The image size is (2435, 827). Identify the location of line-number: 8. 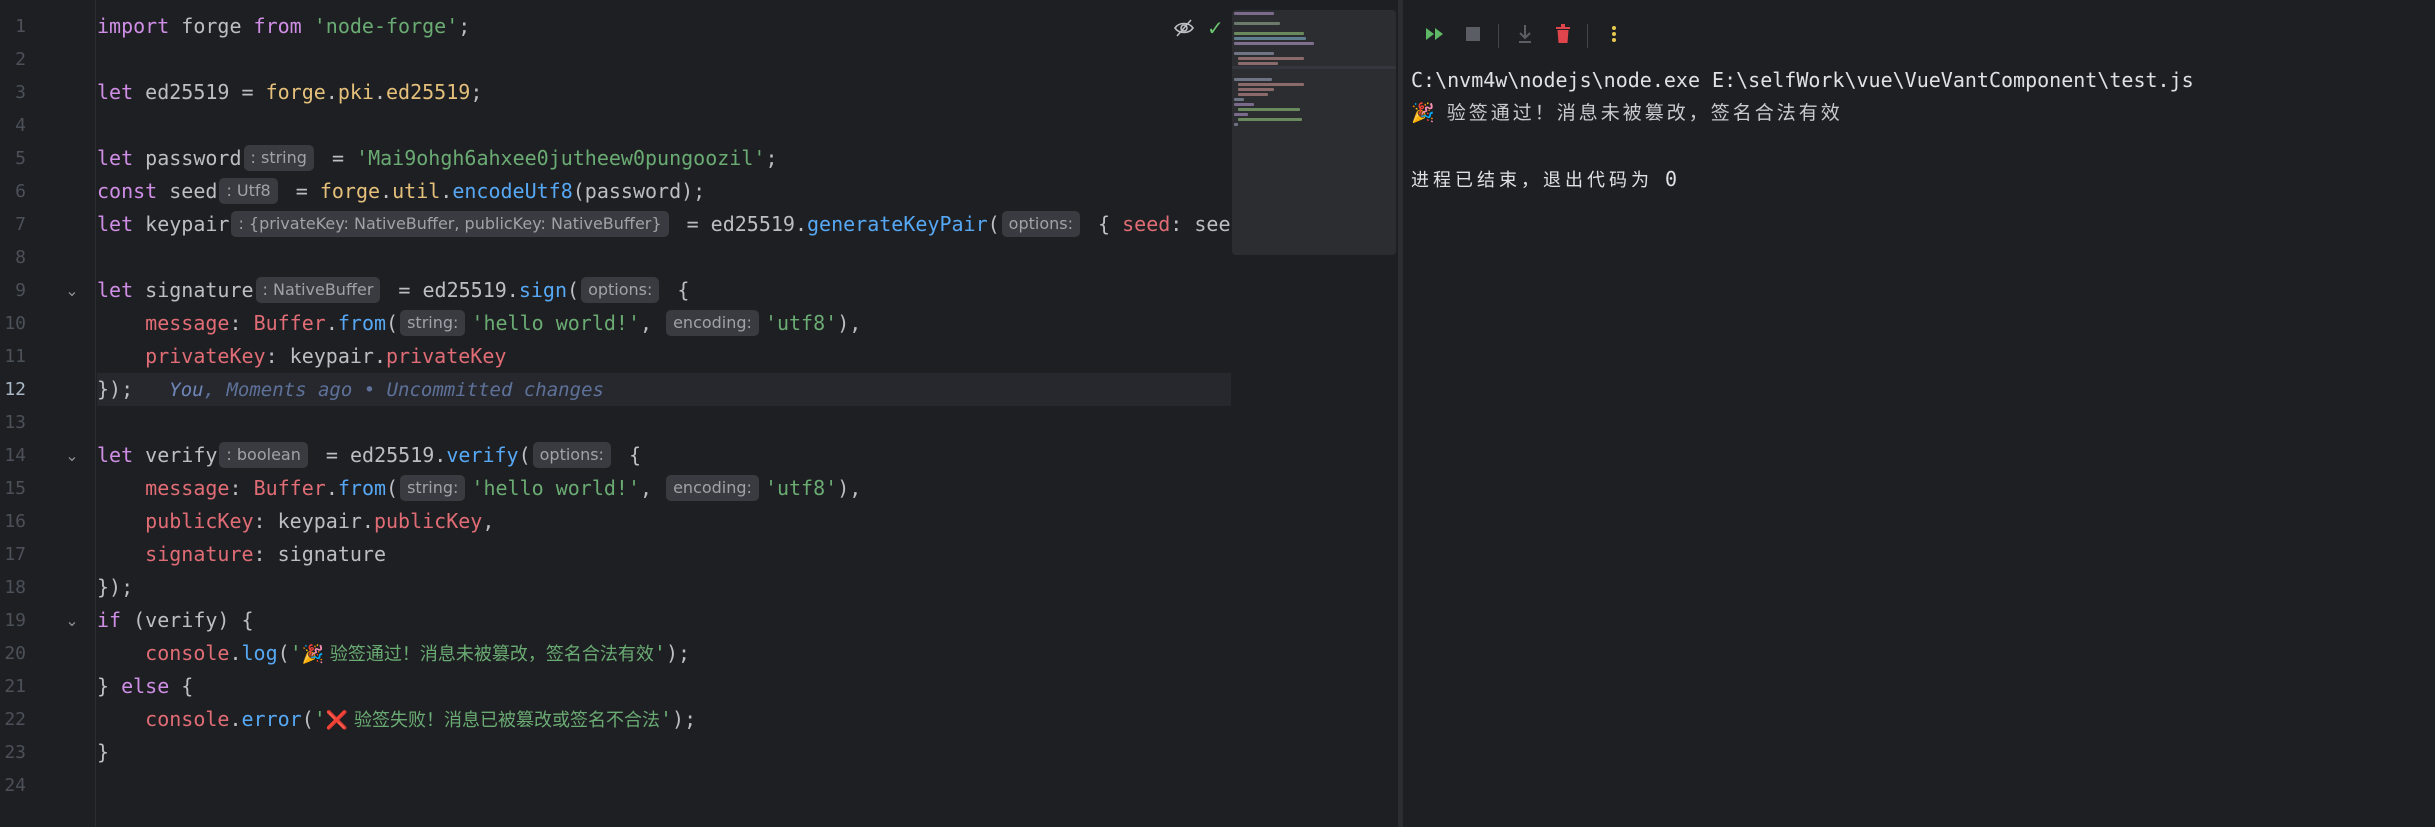
(20, 257).